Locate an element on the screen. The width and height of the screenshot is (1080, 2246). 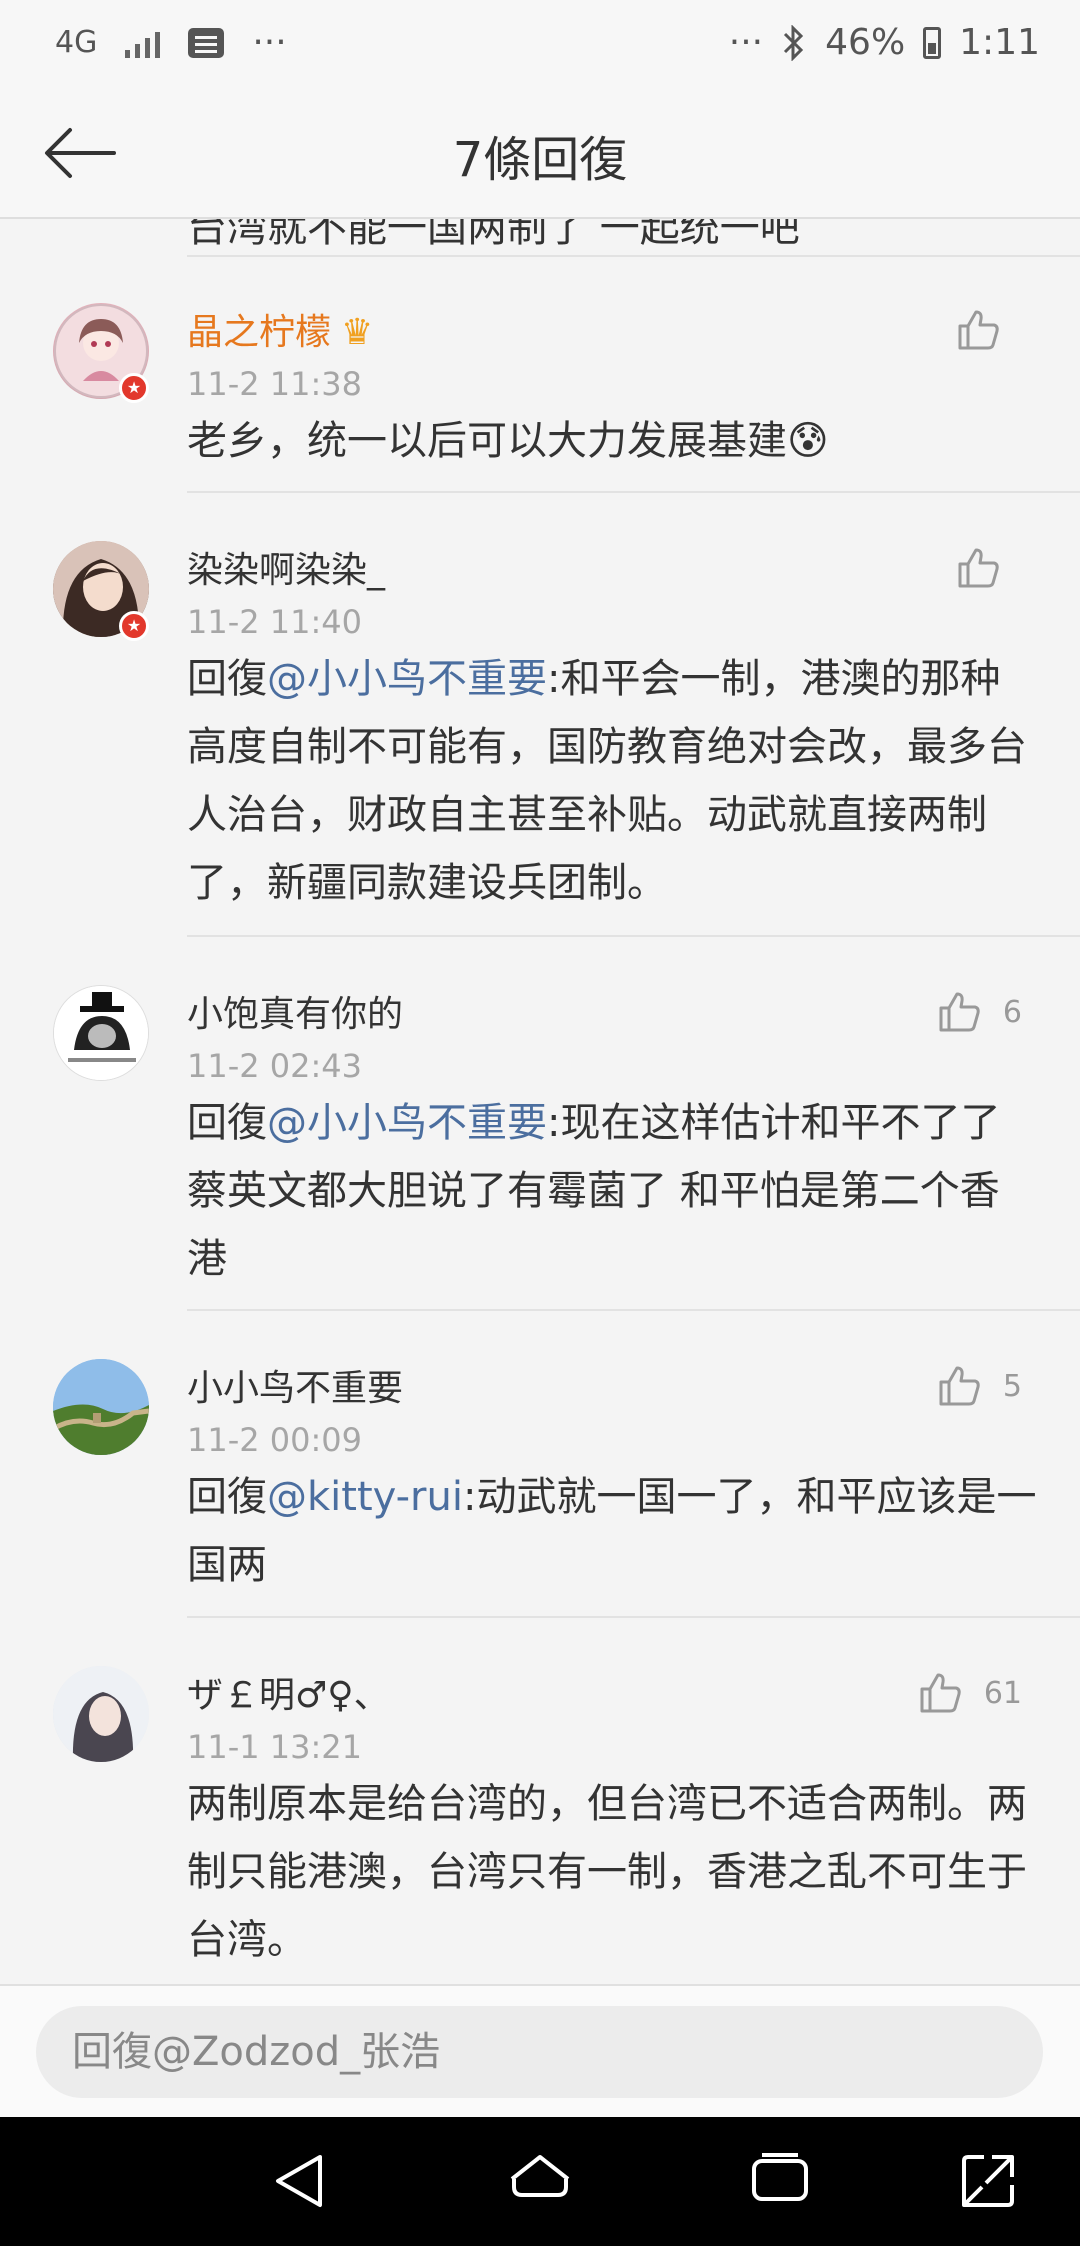
comment-author: 小小鸟不重要 is located at coordinates (295, 1385).